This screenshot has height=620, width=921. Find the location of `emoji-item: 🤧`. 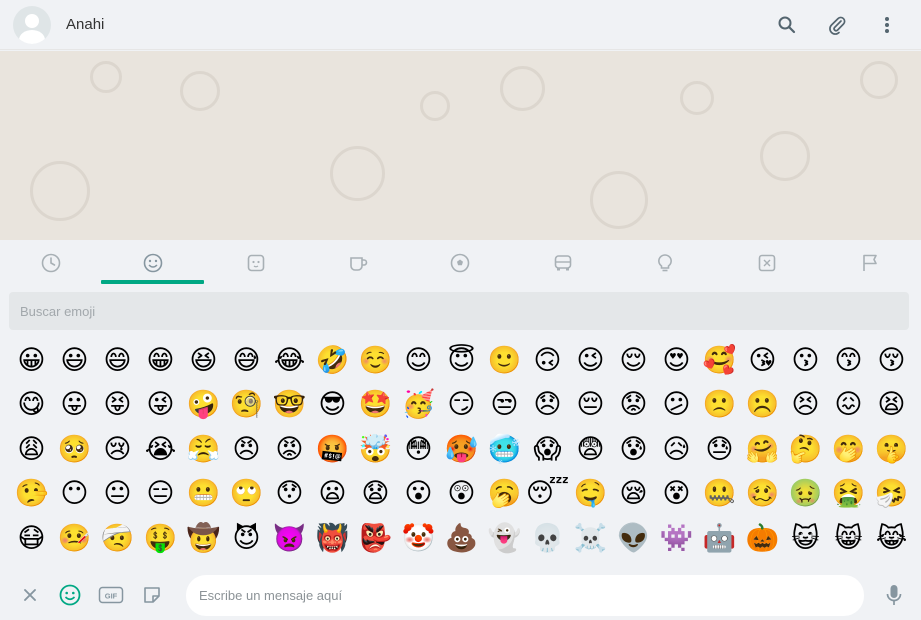

emoji-item: 🤧 is located at coordinates (891, 494).